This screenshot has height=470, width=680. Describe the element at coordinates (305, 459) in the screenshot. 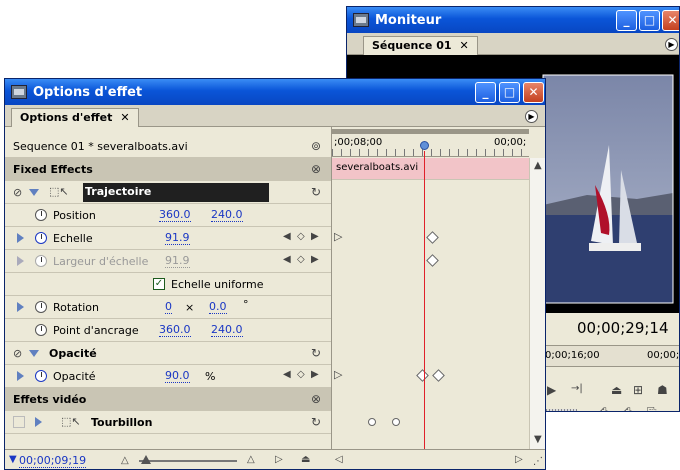

I see `export-icon: ⏏` at that location.